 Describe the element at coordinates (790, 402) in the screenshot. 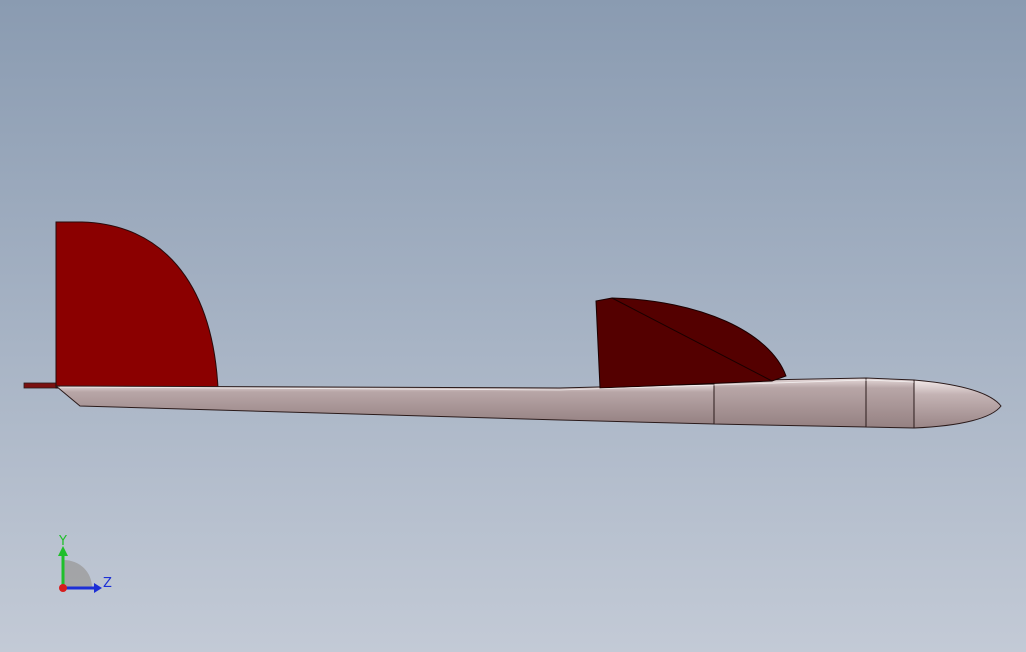

I see `fuselage-mid-section` at that location.